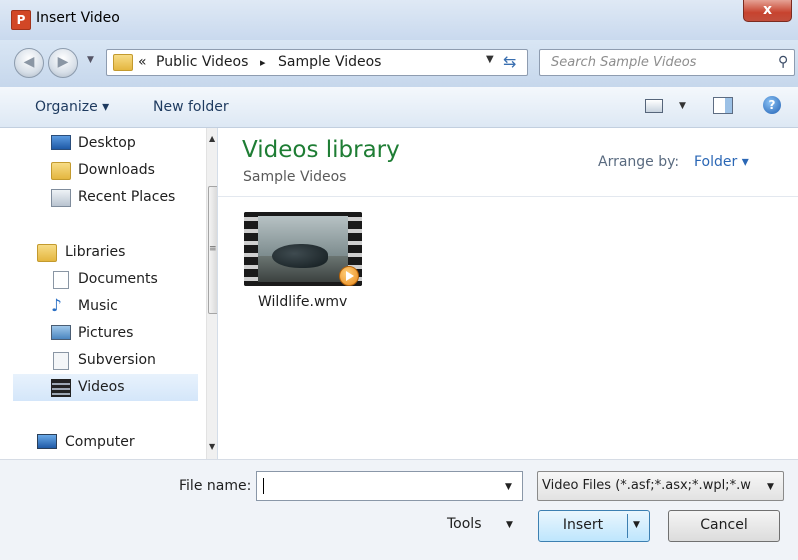 The width and height of the screenshot is (798, 560). What do you see at coordinates (654, 106) in the screenshot?
I see `change-view-icon` at bounding box center [654, 106].